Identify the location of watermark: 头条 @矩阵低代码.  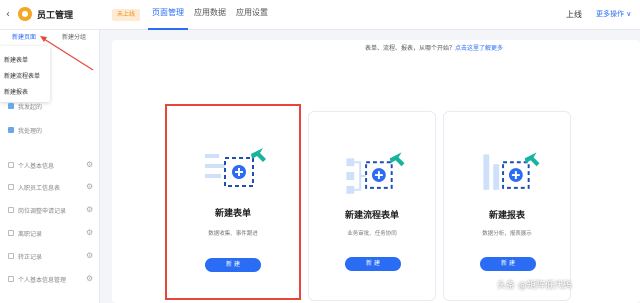
(534, 286).